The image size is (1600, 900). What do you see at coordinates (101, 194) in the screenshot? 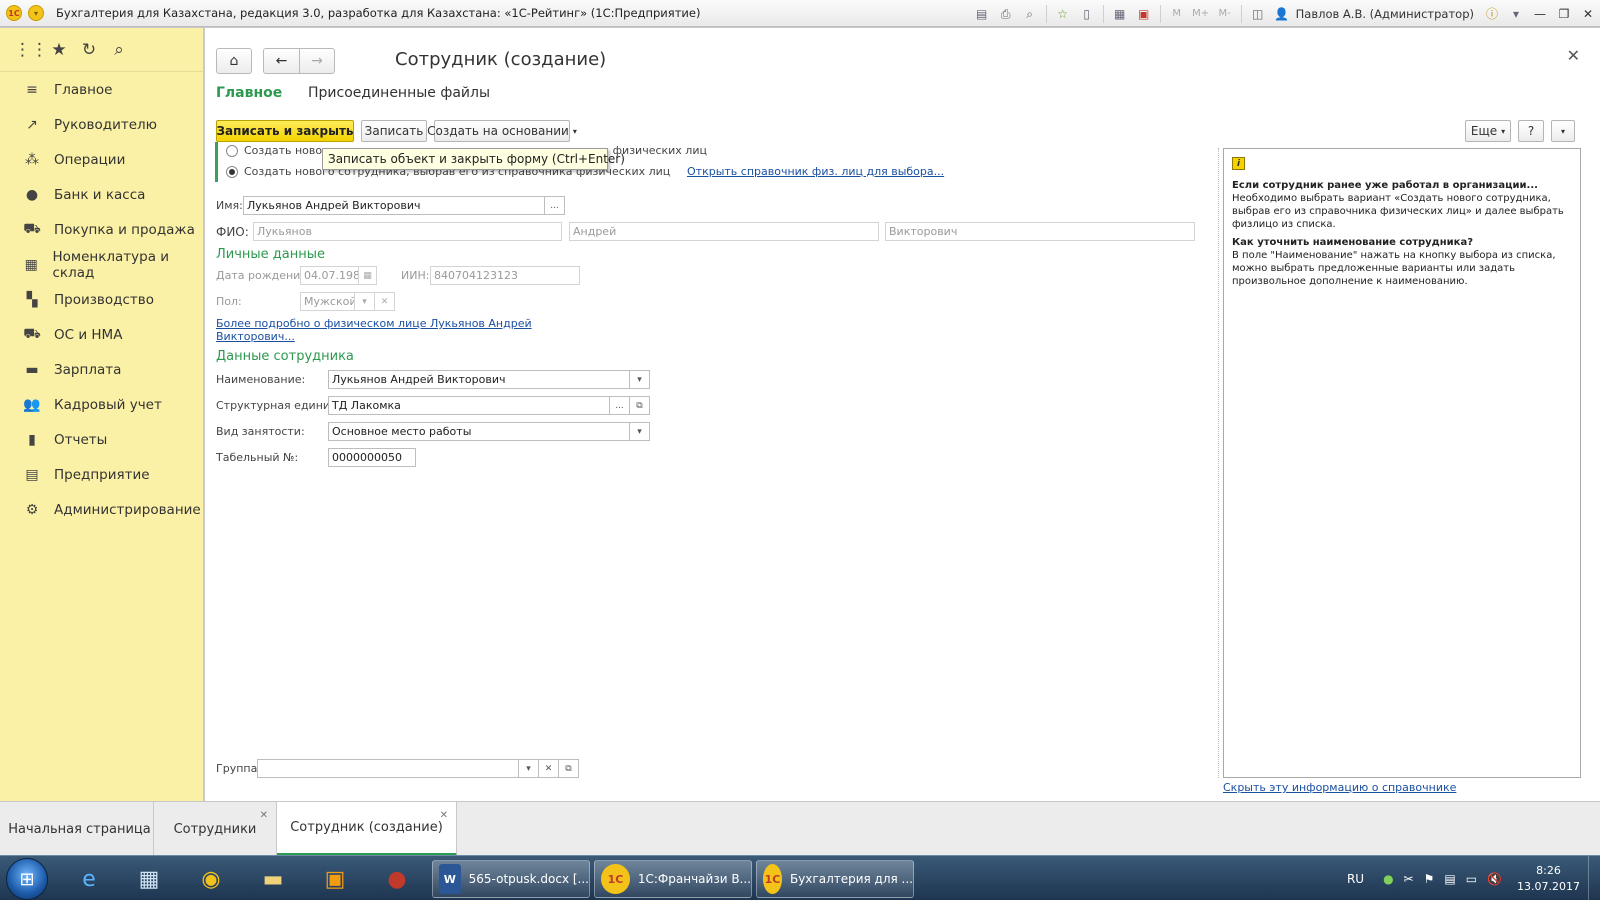
I see `sidebar-item-bank: ● Банк и касса` at bounding box center [101, 194].